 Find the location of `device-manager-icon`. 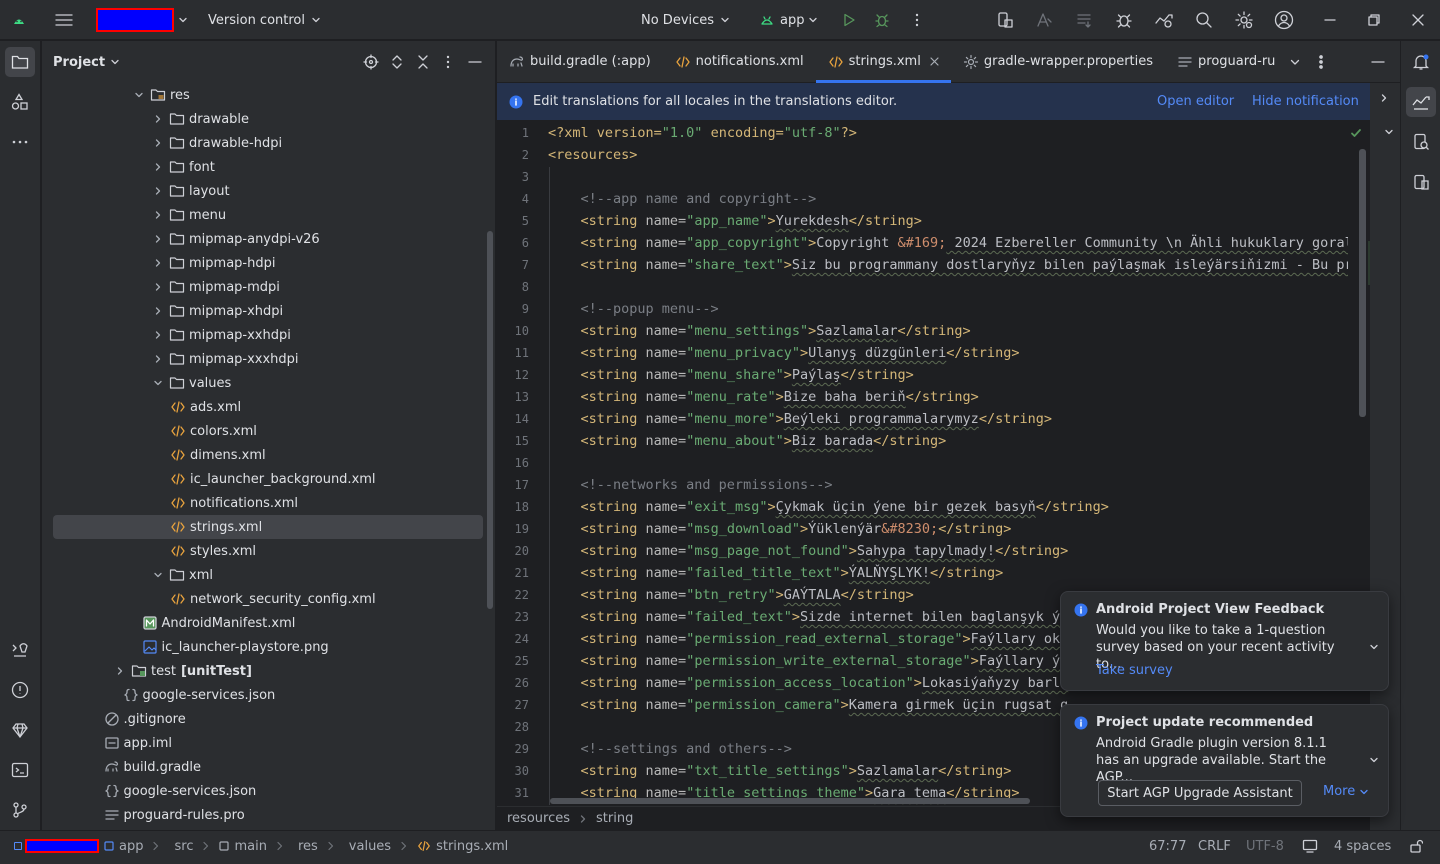

device-manager-icon is located at coordinates (1005, 20).